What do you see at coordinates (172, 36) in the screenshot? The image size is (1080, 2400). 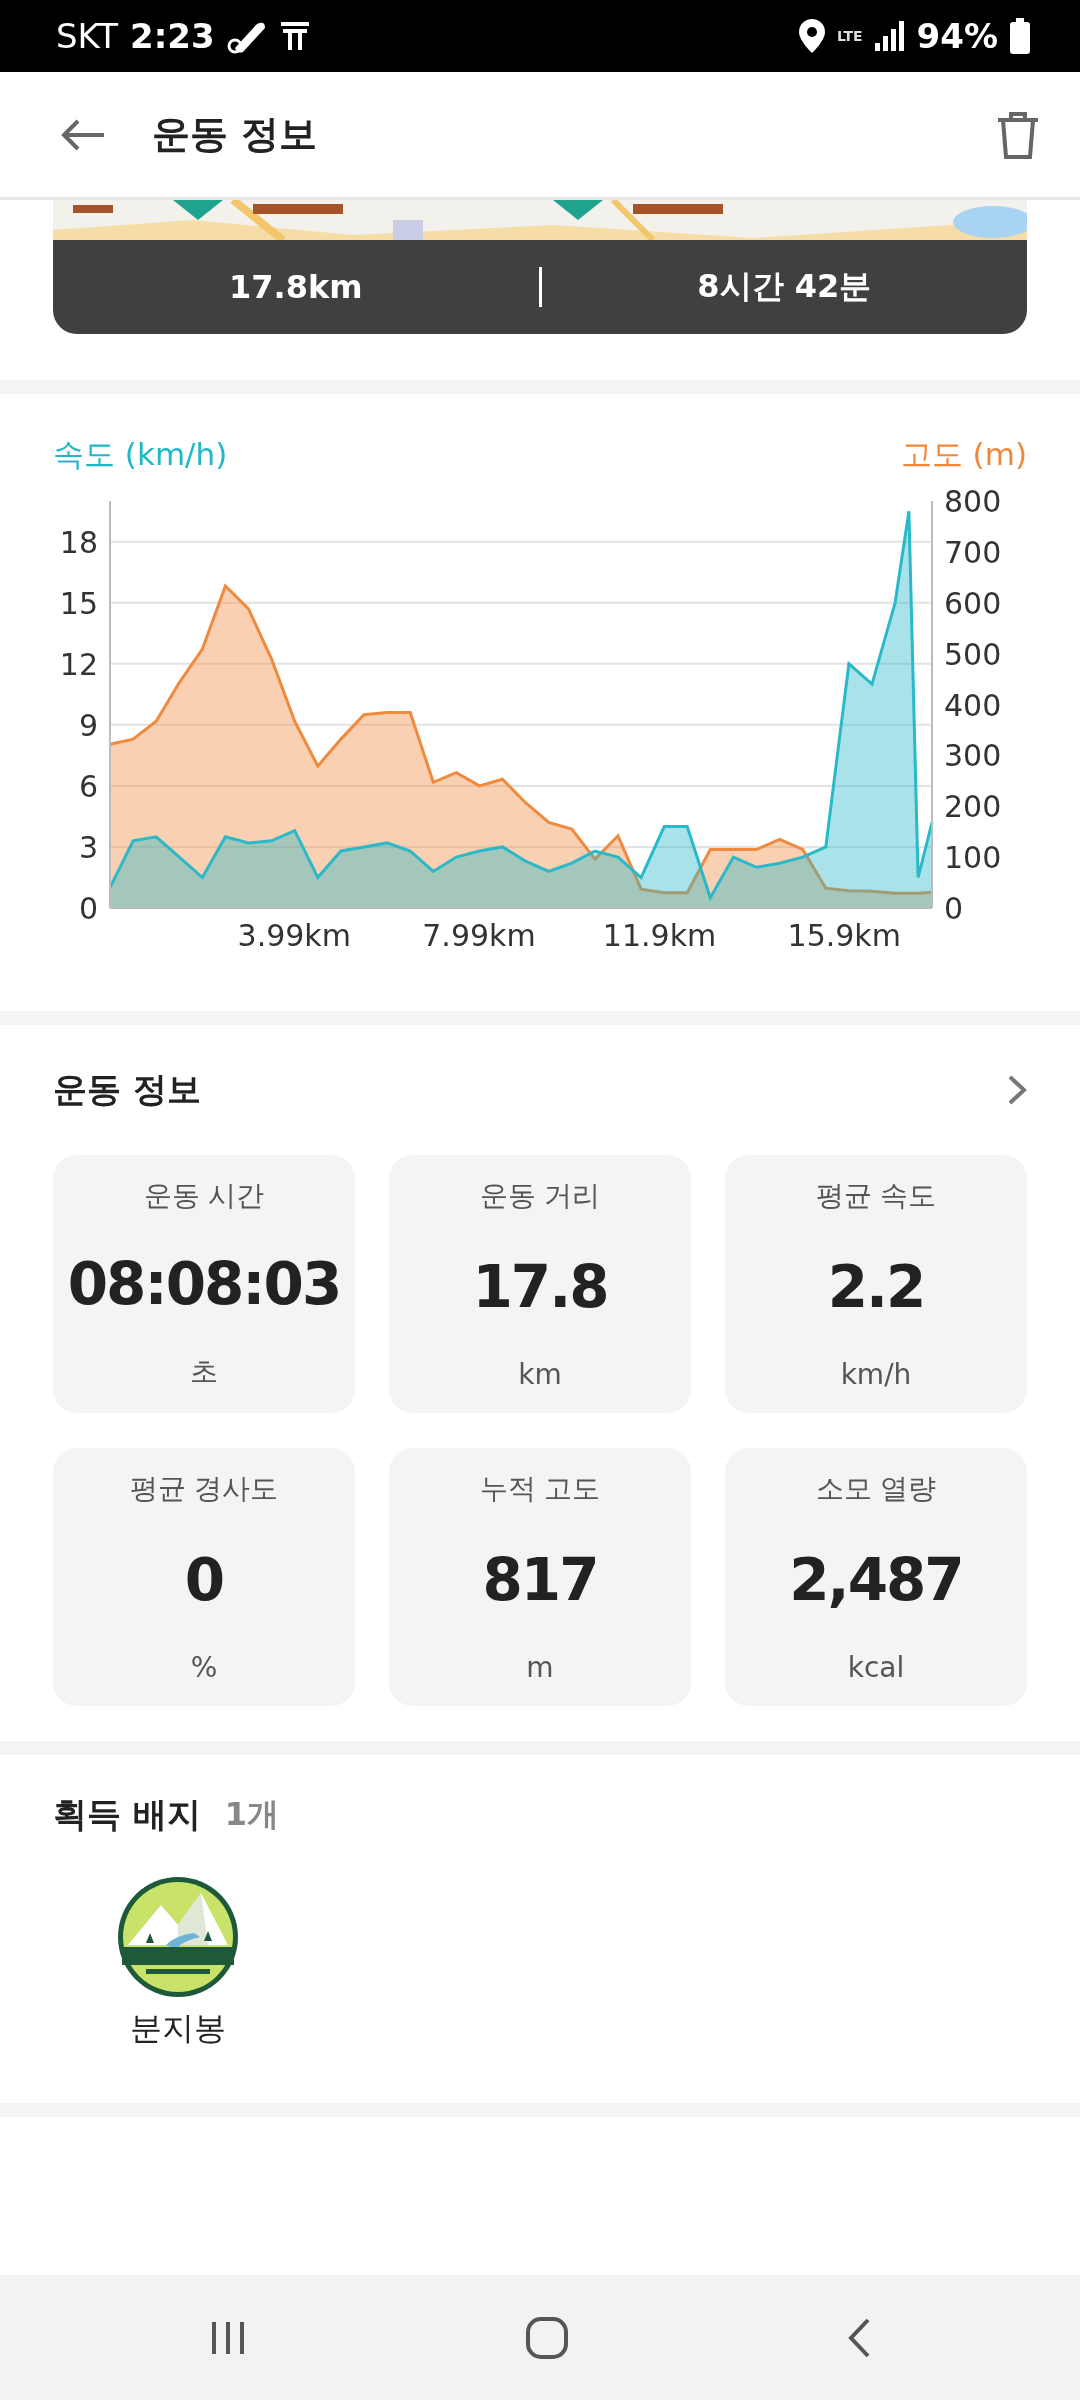 I see `clock: 2:23` at bounding box center [172, 36].